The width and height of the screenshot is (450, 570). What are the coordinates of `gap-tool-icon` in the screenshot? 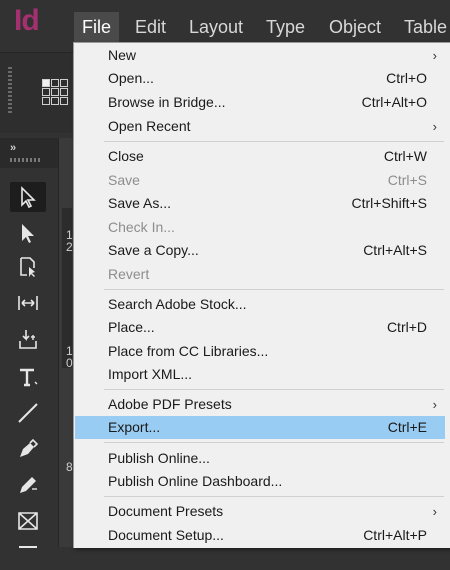 It's located at (28, 303).